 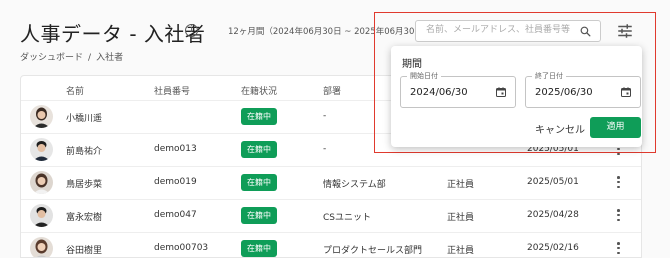 I want to click on cell-name: 前島祐介, so click(x=84, y=152).